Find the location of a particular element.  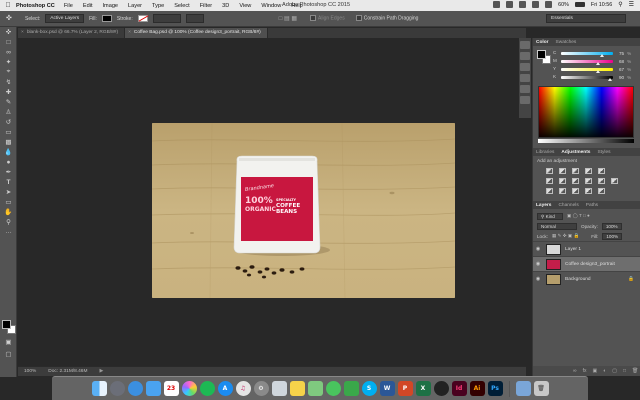

slider-c: C 75% is located at coordinates (586, 53).